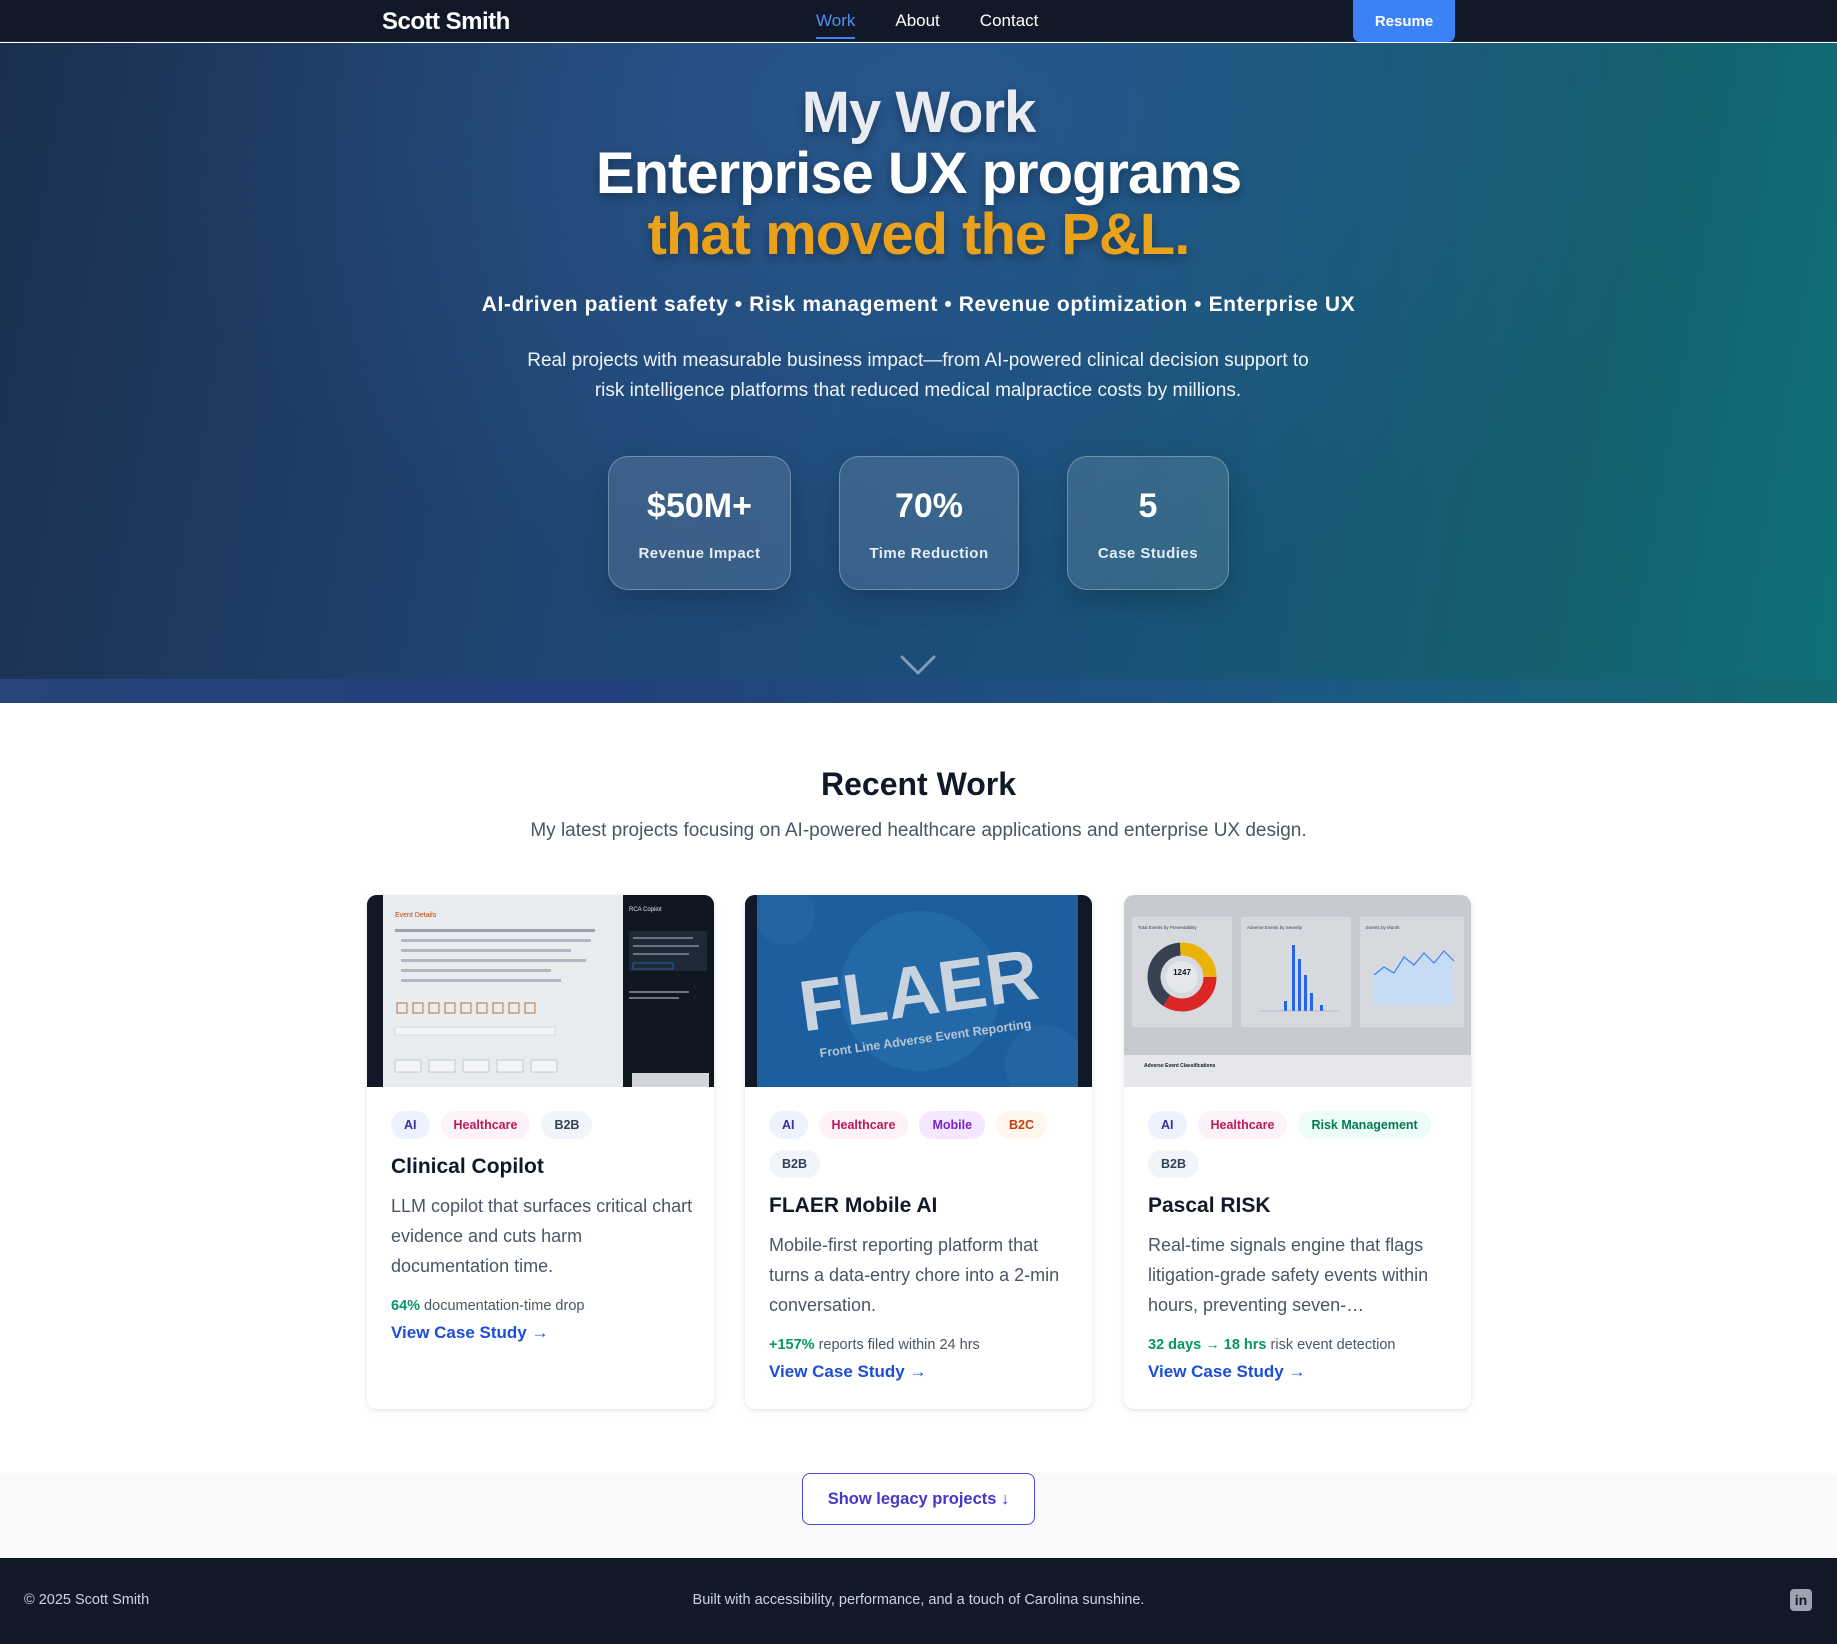 The width and height of the screenshot is (1837, 1644). I want to click on tag: B2C, so click(1022, 1125).